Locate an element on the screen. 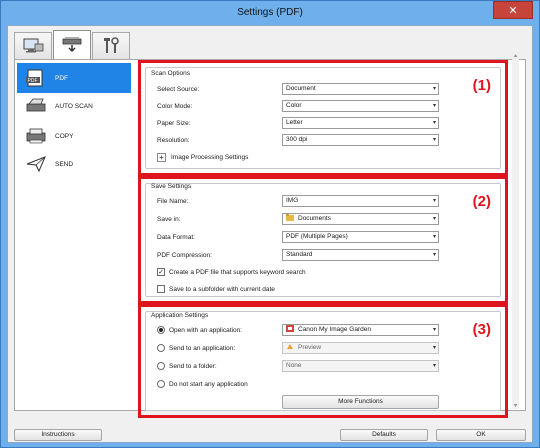 The width and height of the screenshot is (540, 448). window-close-button: ✕ is located at coordinates (513, 10).